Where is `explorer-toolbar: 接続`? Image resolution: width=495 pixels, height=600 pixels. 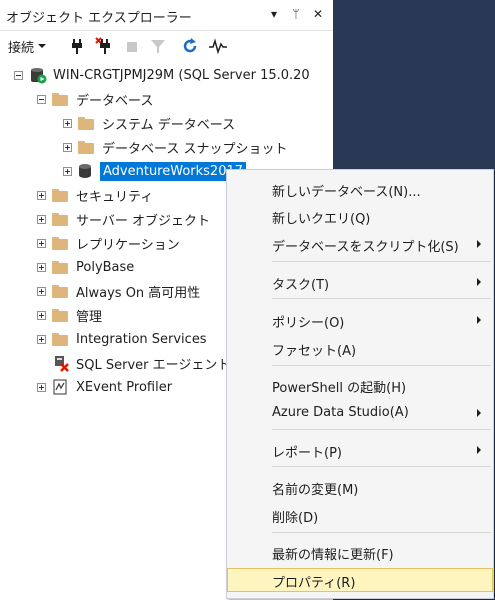 explorer-toolbar: 接続 is located at coordinates (166, 46).